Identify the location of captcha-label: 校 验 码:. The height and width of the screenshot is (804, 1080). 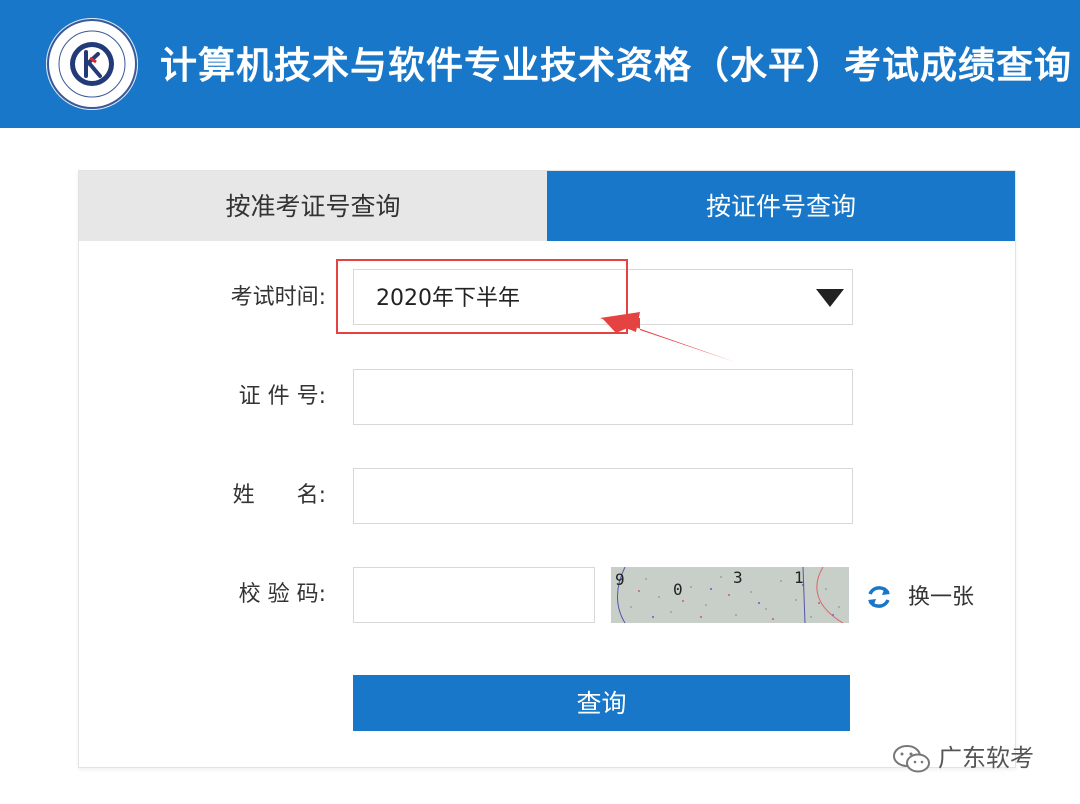
(282, 594).